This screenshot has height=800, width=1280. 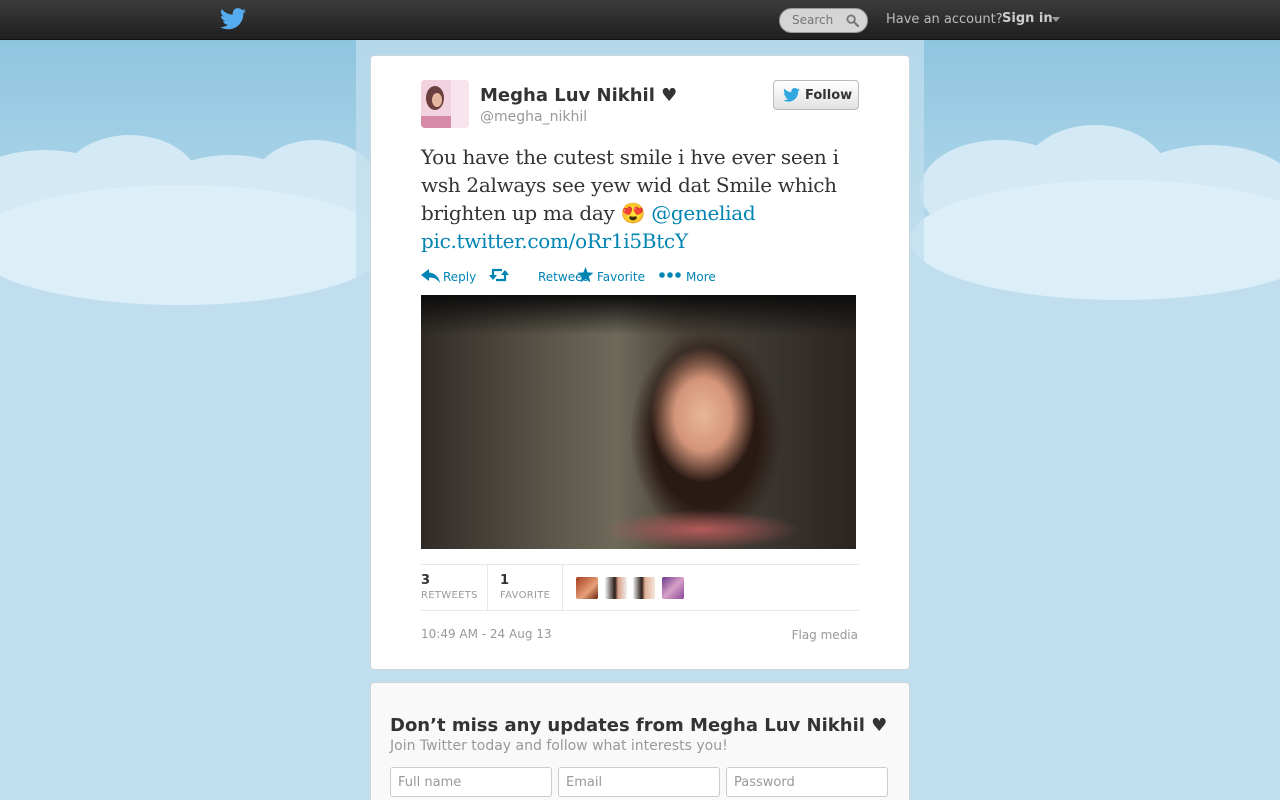 I want to click on user-screen-name: @megha_nikhil, so click(x=533, y=117).